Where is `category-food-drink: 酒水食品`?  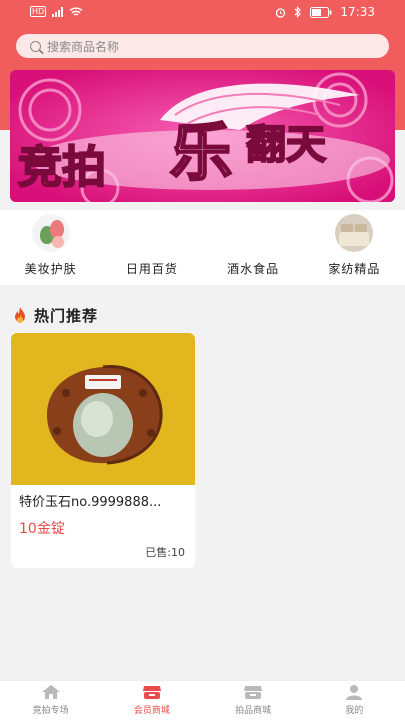 category-food-drink: 酒水食品 is located at coordinates (253, 247).